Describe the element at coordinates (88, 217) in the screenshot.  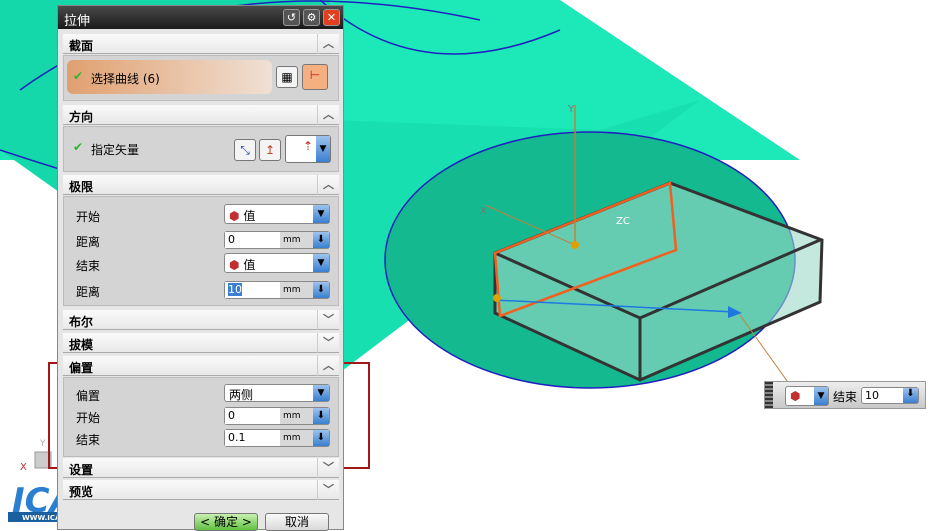
I see `start-label: 开始` at that location.